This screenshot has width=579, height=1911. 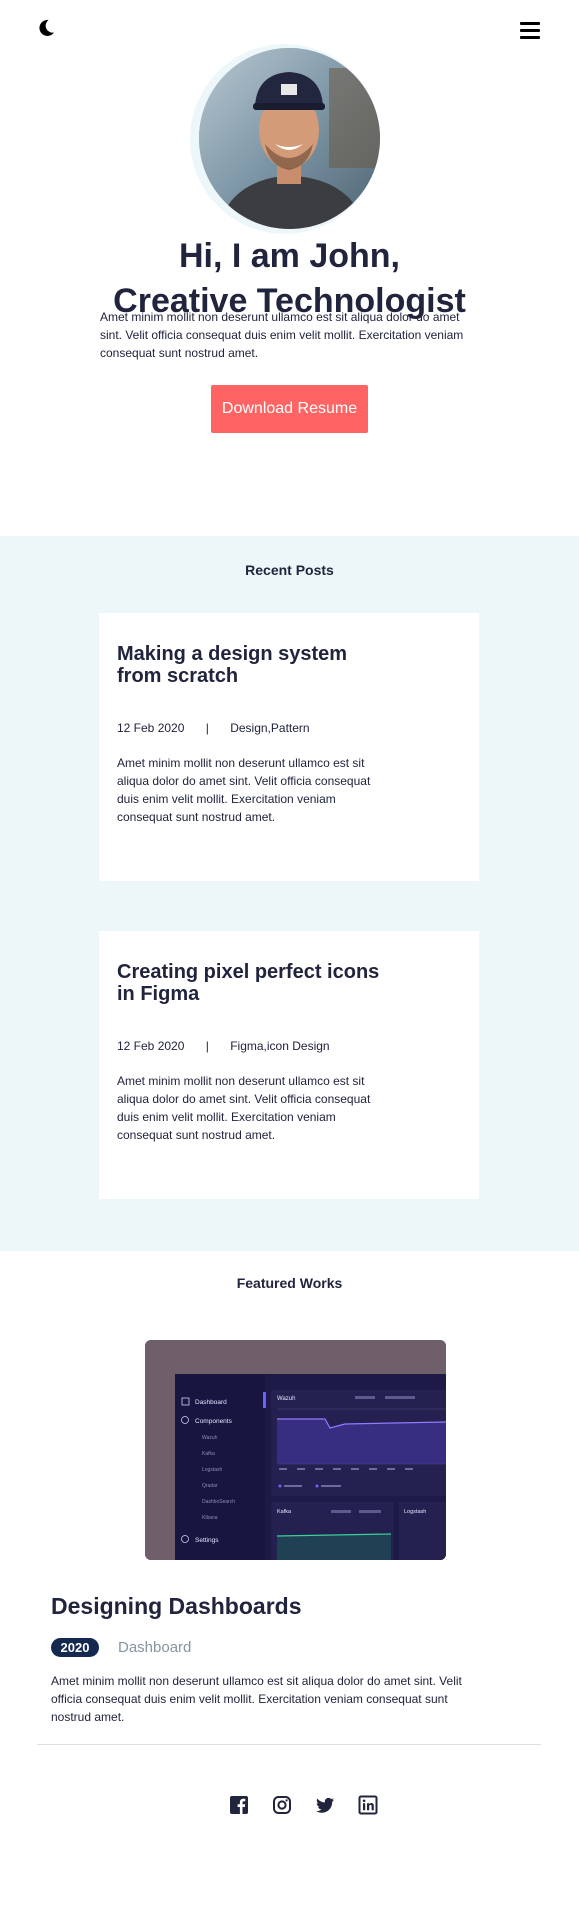 I want to click on preview-panel-title: Logstash, so click(x=415, y=1512).